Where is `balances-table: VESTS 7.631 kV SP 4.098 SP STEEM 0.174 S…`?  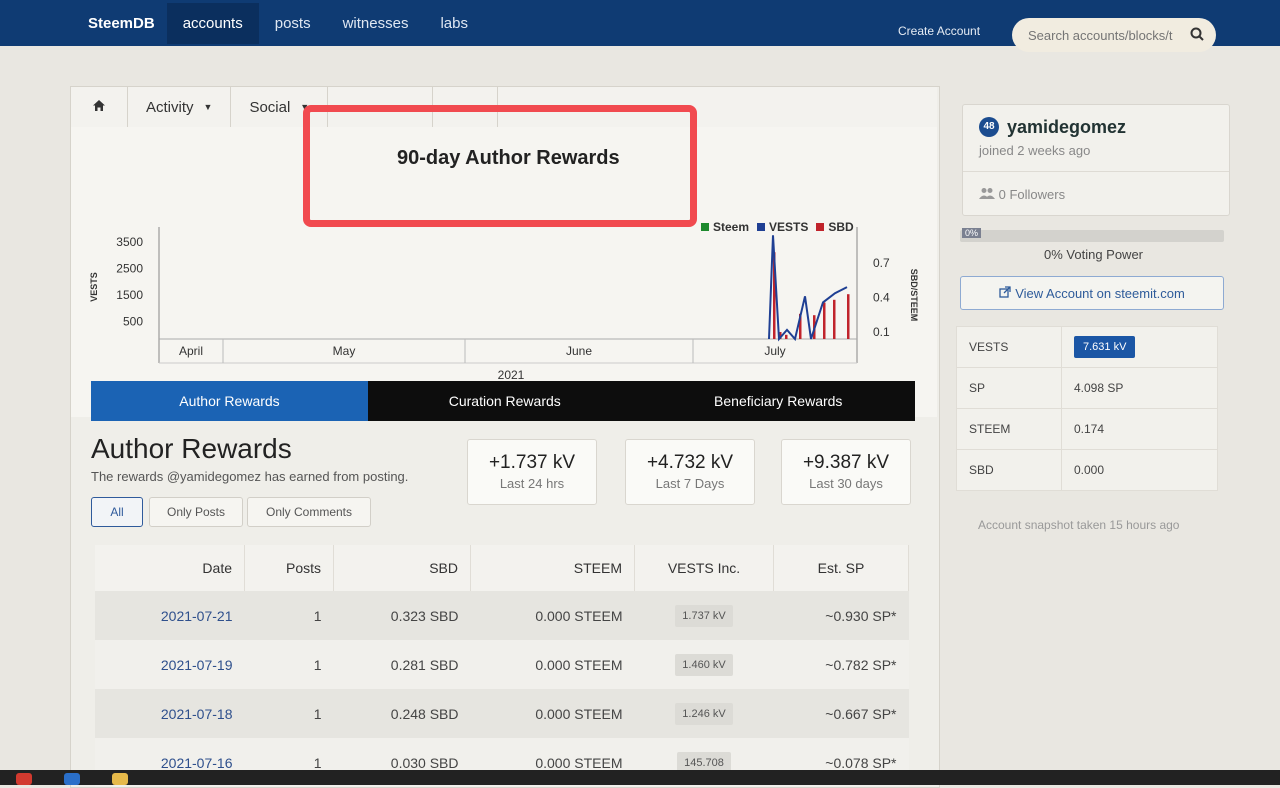 balances-table: VESTS 7.631 kV SP 4.098 SP STEEM 0.174 S… is located at coordinates (1087, 408).